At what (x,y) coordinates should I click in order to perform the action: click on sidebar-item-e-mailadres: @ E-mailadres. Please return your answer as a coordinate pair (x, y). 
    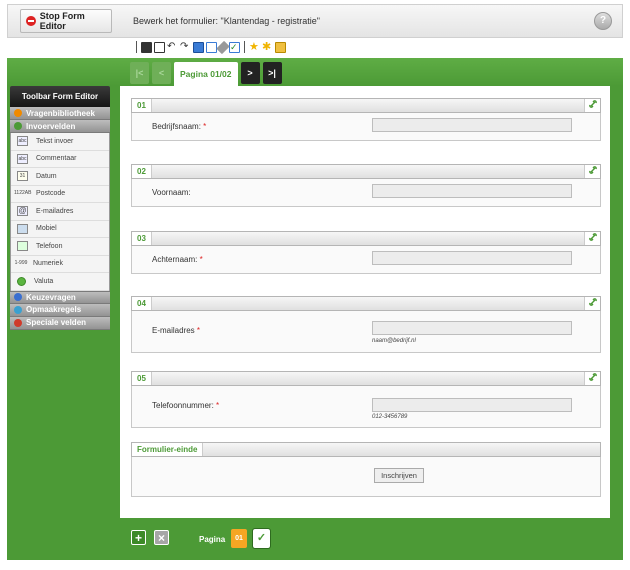
    Looking at the image, I should click on (60, 212).